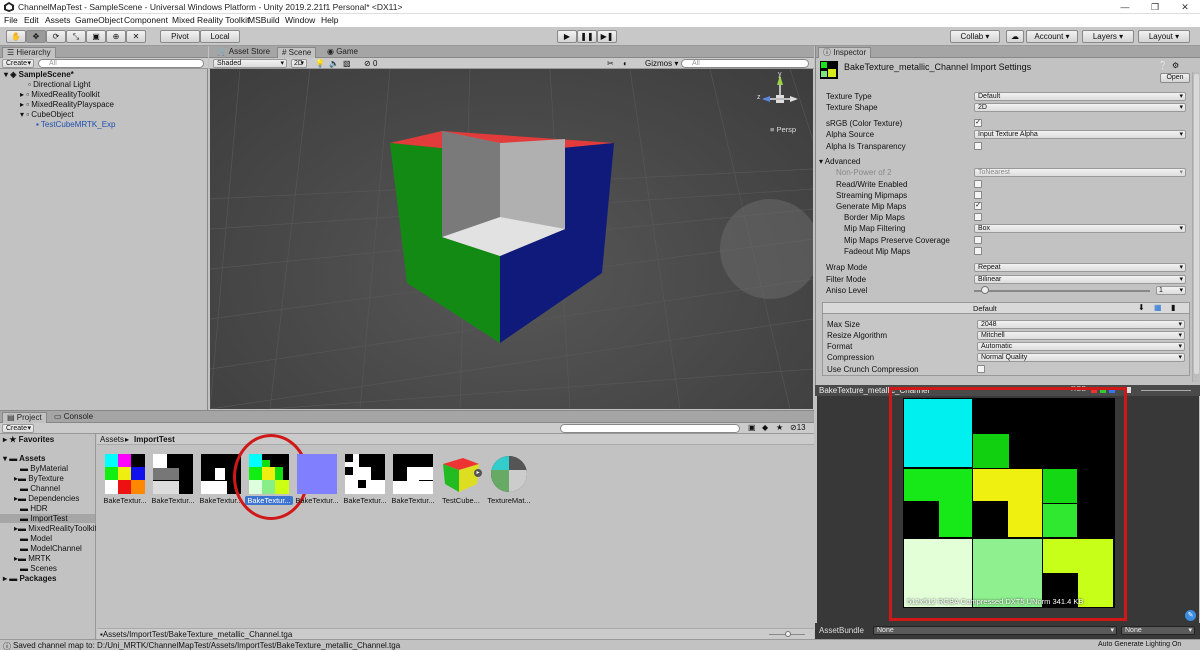  I want to click on filter-label-icon: ◆, so click(765, 427).